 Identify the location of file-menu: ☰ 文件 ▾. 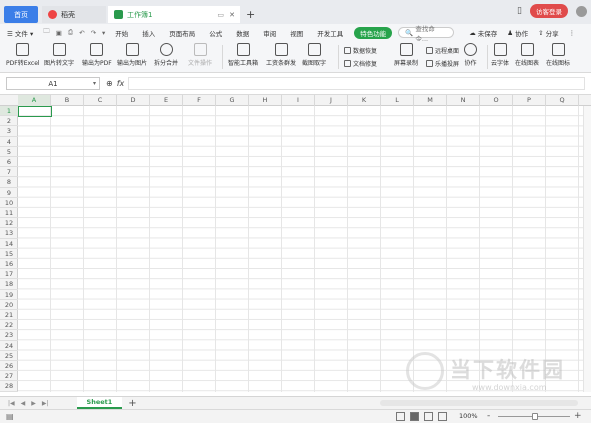
(20, 33).